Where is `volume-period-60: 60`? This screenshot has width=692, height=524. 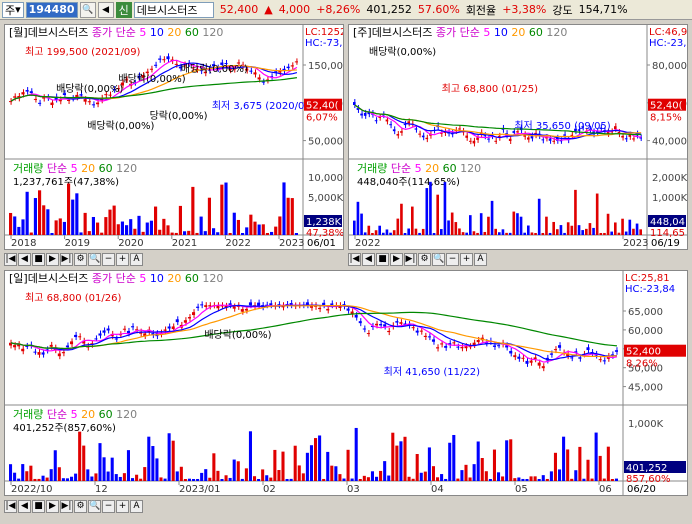 volume-period-60: 60 is located at coordinates (108, 168).